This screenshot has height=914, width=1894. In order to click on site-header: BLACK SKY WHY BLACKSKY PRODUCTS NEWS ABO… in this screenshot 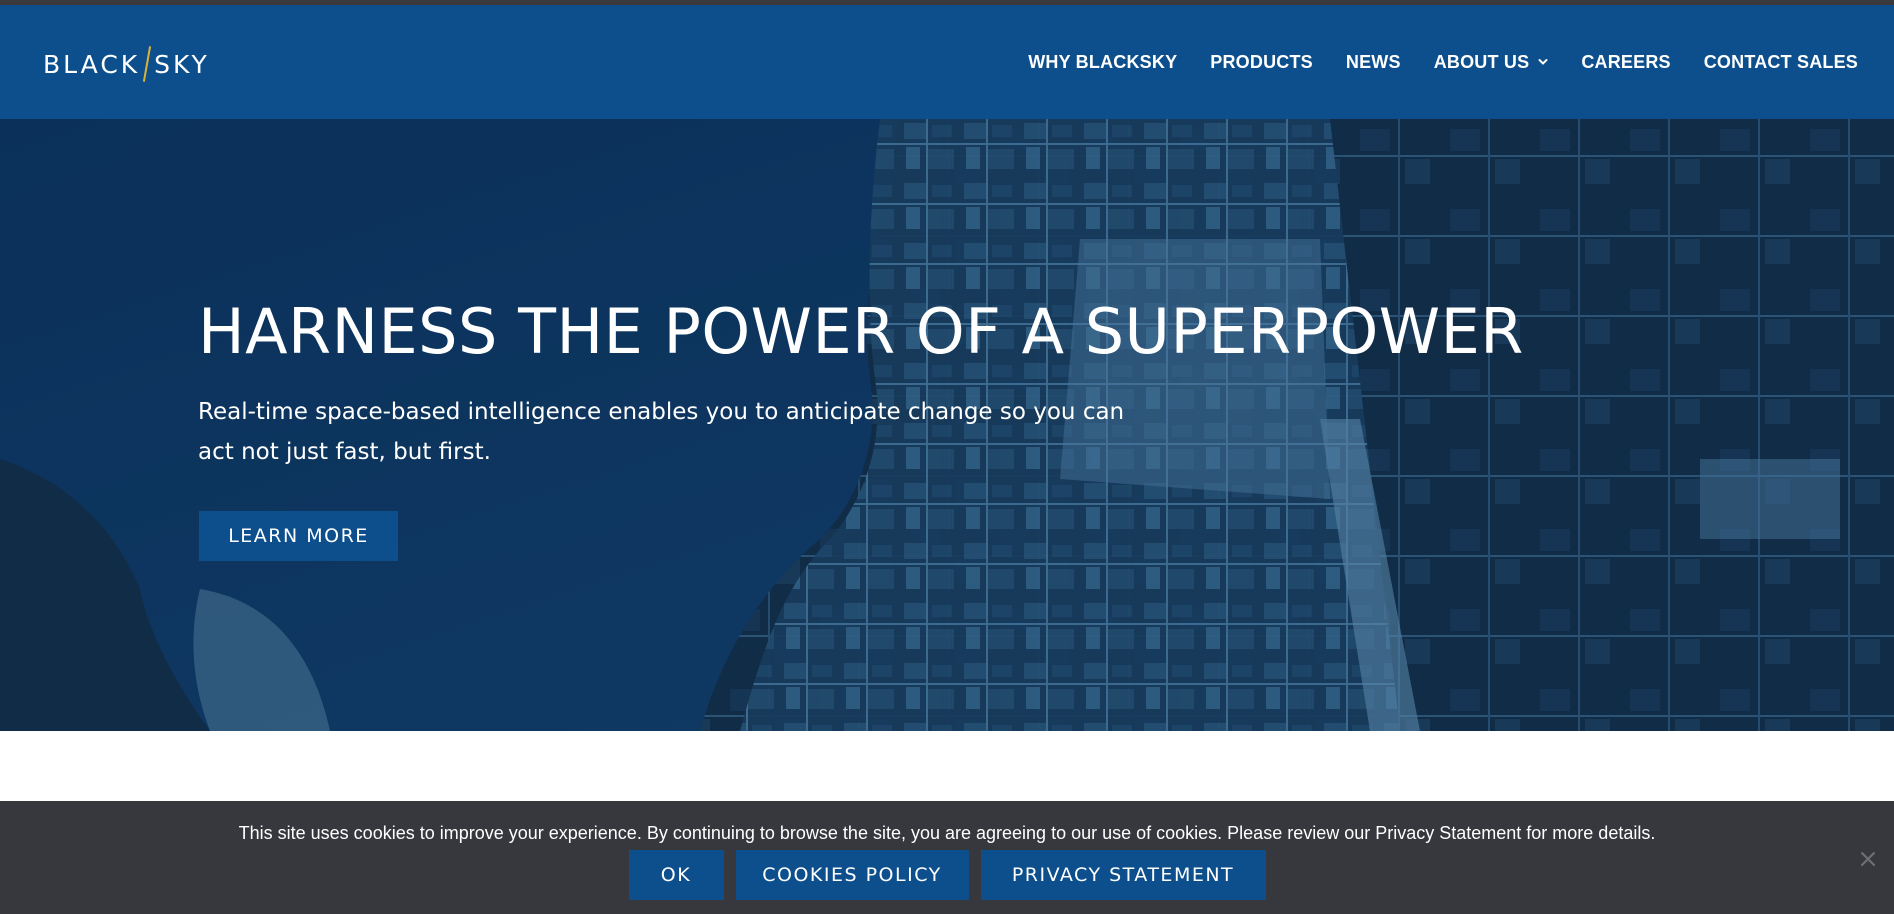, I will do `click(947, 62)`.